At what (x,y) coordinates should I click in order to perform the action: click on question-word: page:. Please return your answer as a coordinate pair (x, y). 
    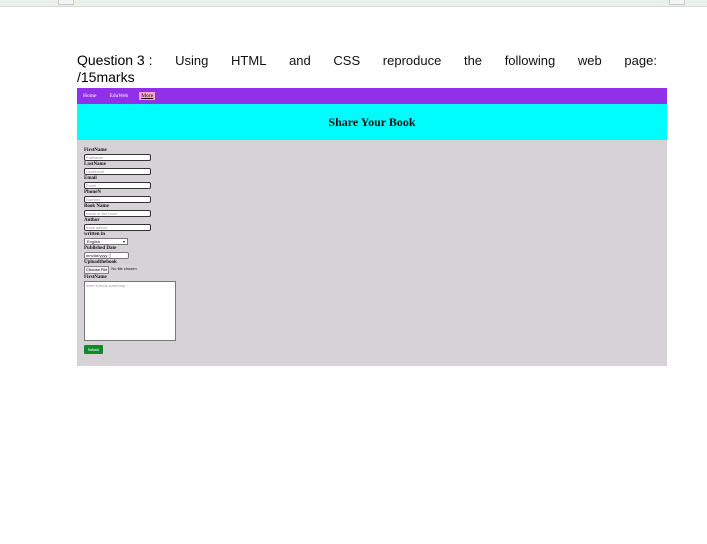
    Looking at the image, I should click on (640, 60).